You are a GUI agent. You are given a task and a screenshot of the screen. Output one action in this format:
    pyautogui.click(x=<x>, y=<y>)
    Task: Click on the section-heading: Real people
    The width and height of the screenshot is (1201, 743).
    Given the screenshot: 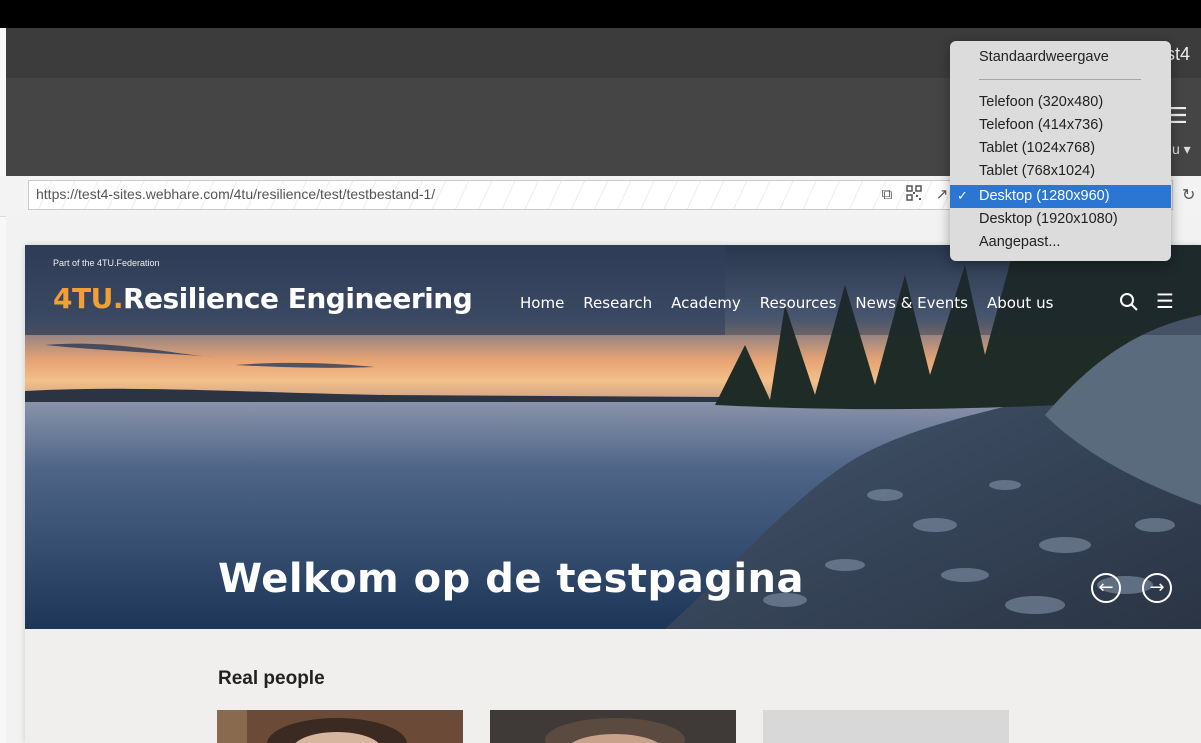 What is the action you would take?
    pyautogui.click(x=271, y=678)
    